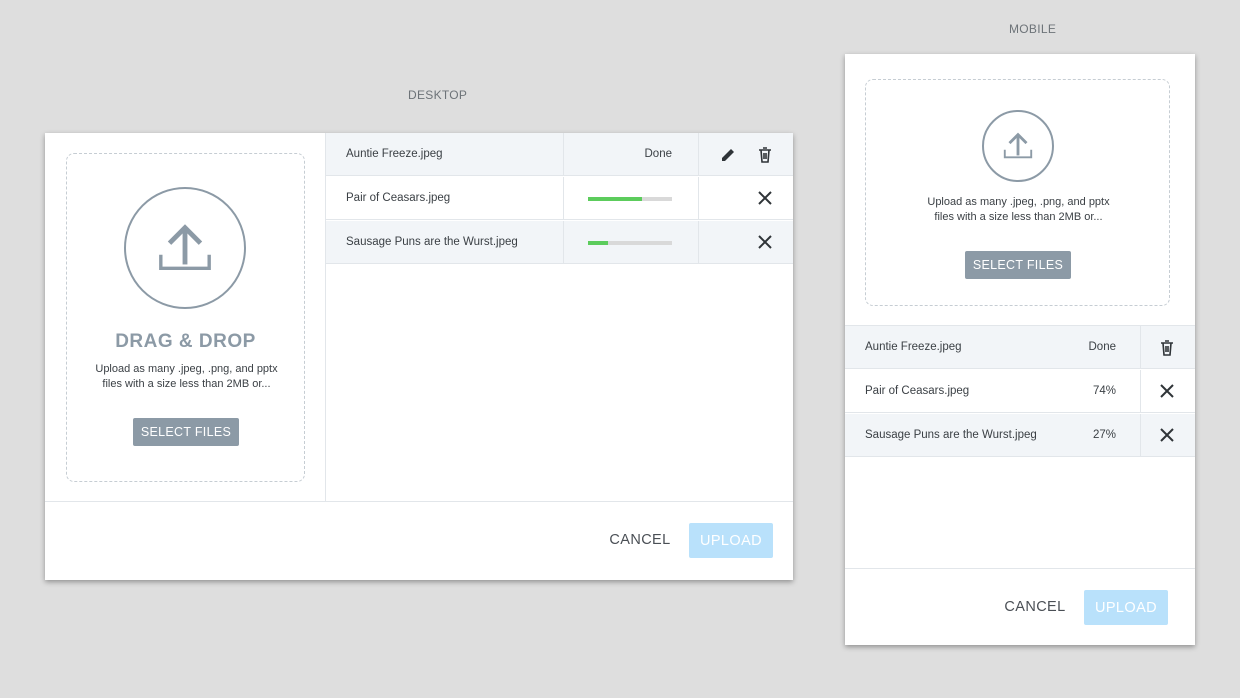 This screenshot has width=1240, height=698. Describe the element at coordinates (728, 155) in the screenshot. I see `pencil-icon` at that location.